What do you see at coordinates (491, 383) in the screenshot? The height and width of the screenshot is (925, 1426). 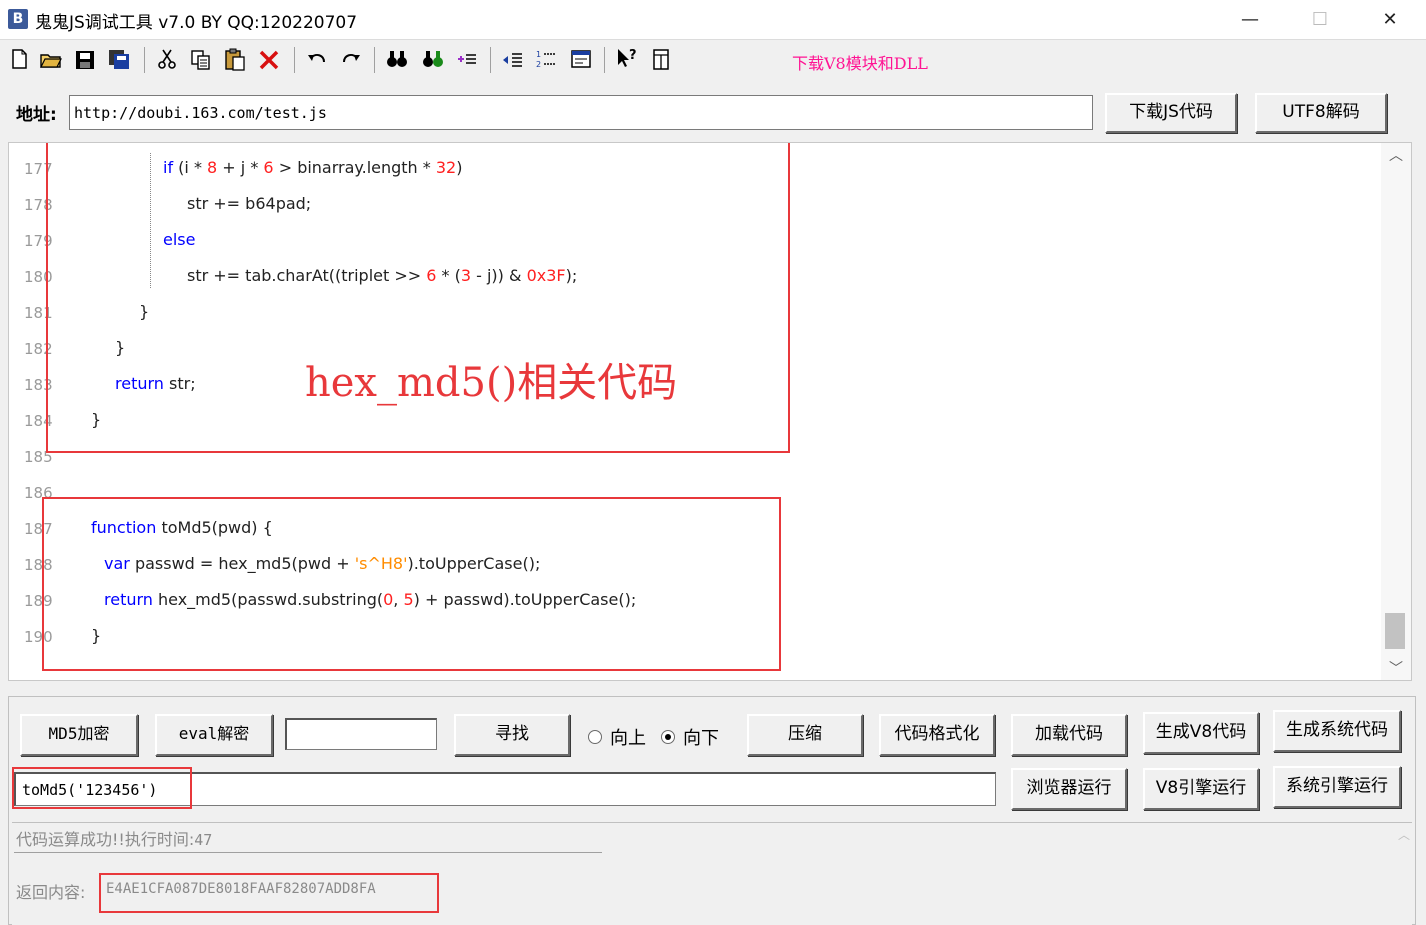 I see `annotation-text: hex_md5()相关代码` at bounding box center [491, 383].